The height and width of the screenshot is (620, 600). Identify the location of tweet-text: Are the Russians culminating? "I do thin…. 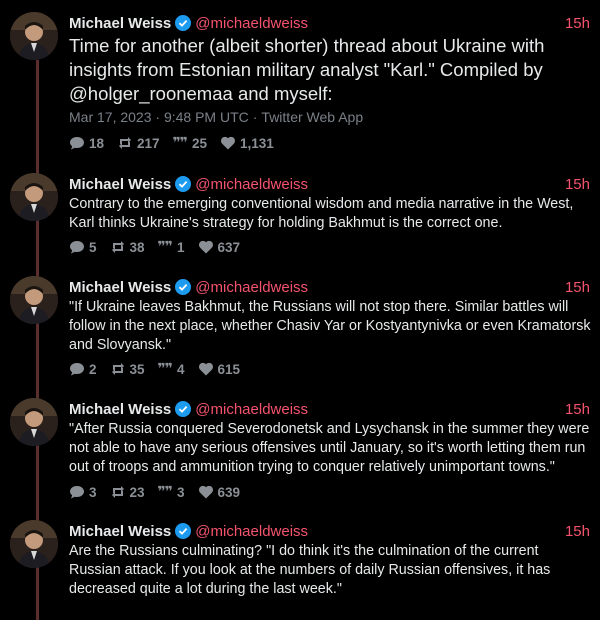
(310, 570).